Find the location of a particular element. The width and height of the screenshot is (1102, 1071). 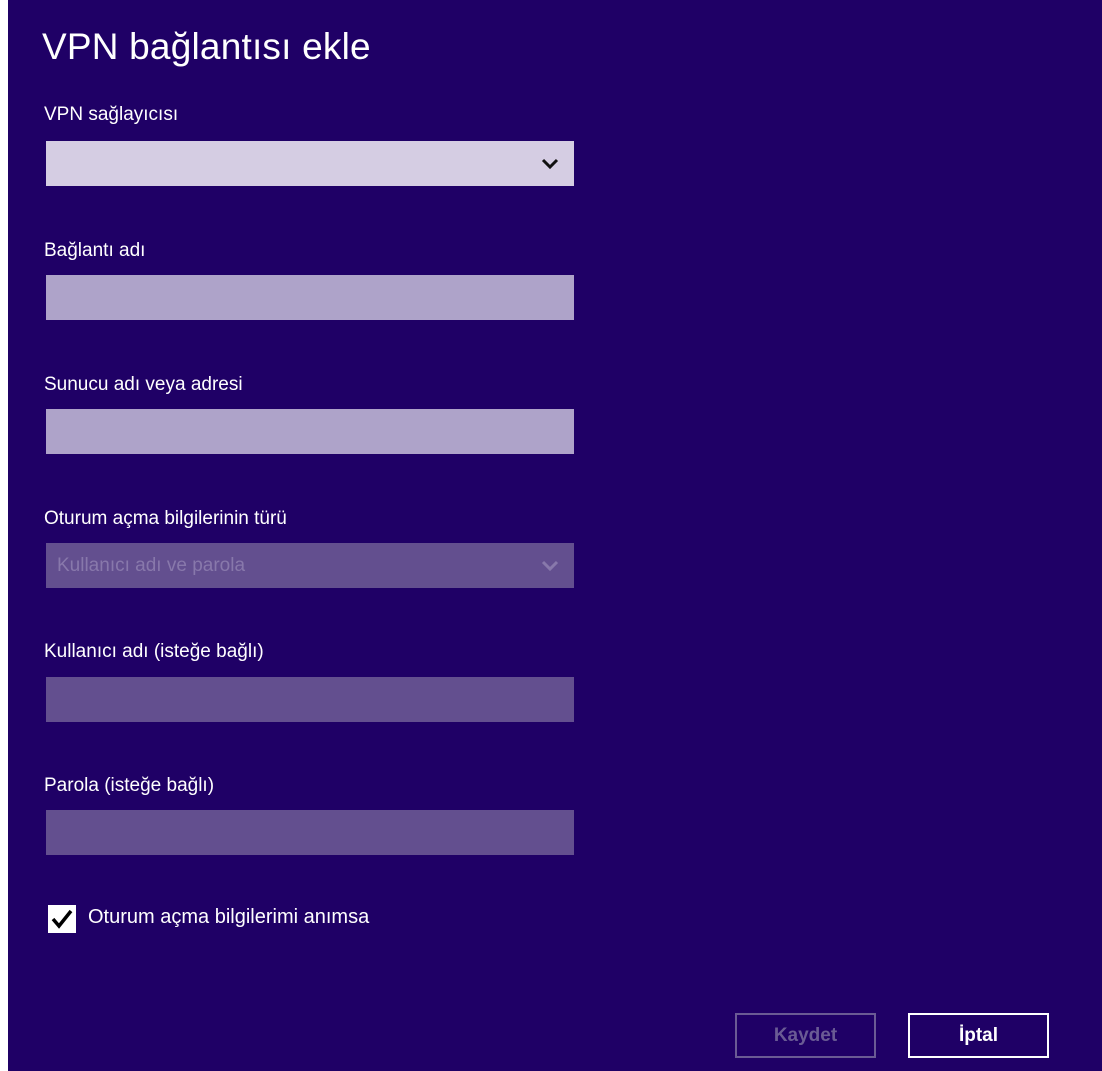

username-label: Kullanıcı adı (isteğe bağlı) is located at coordinates (154, 651).